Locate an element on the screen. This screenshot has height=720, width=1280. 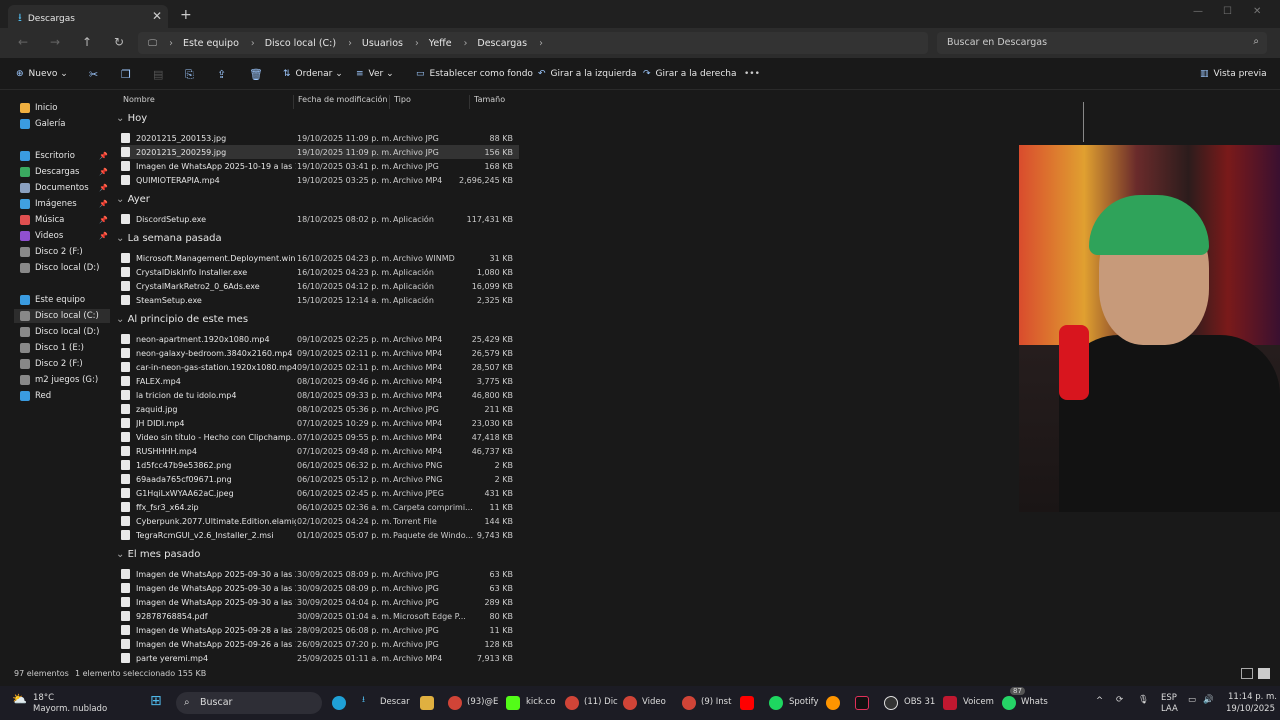
details-view-icon is located at coordinates (1247, 673).